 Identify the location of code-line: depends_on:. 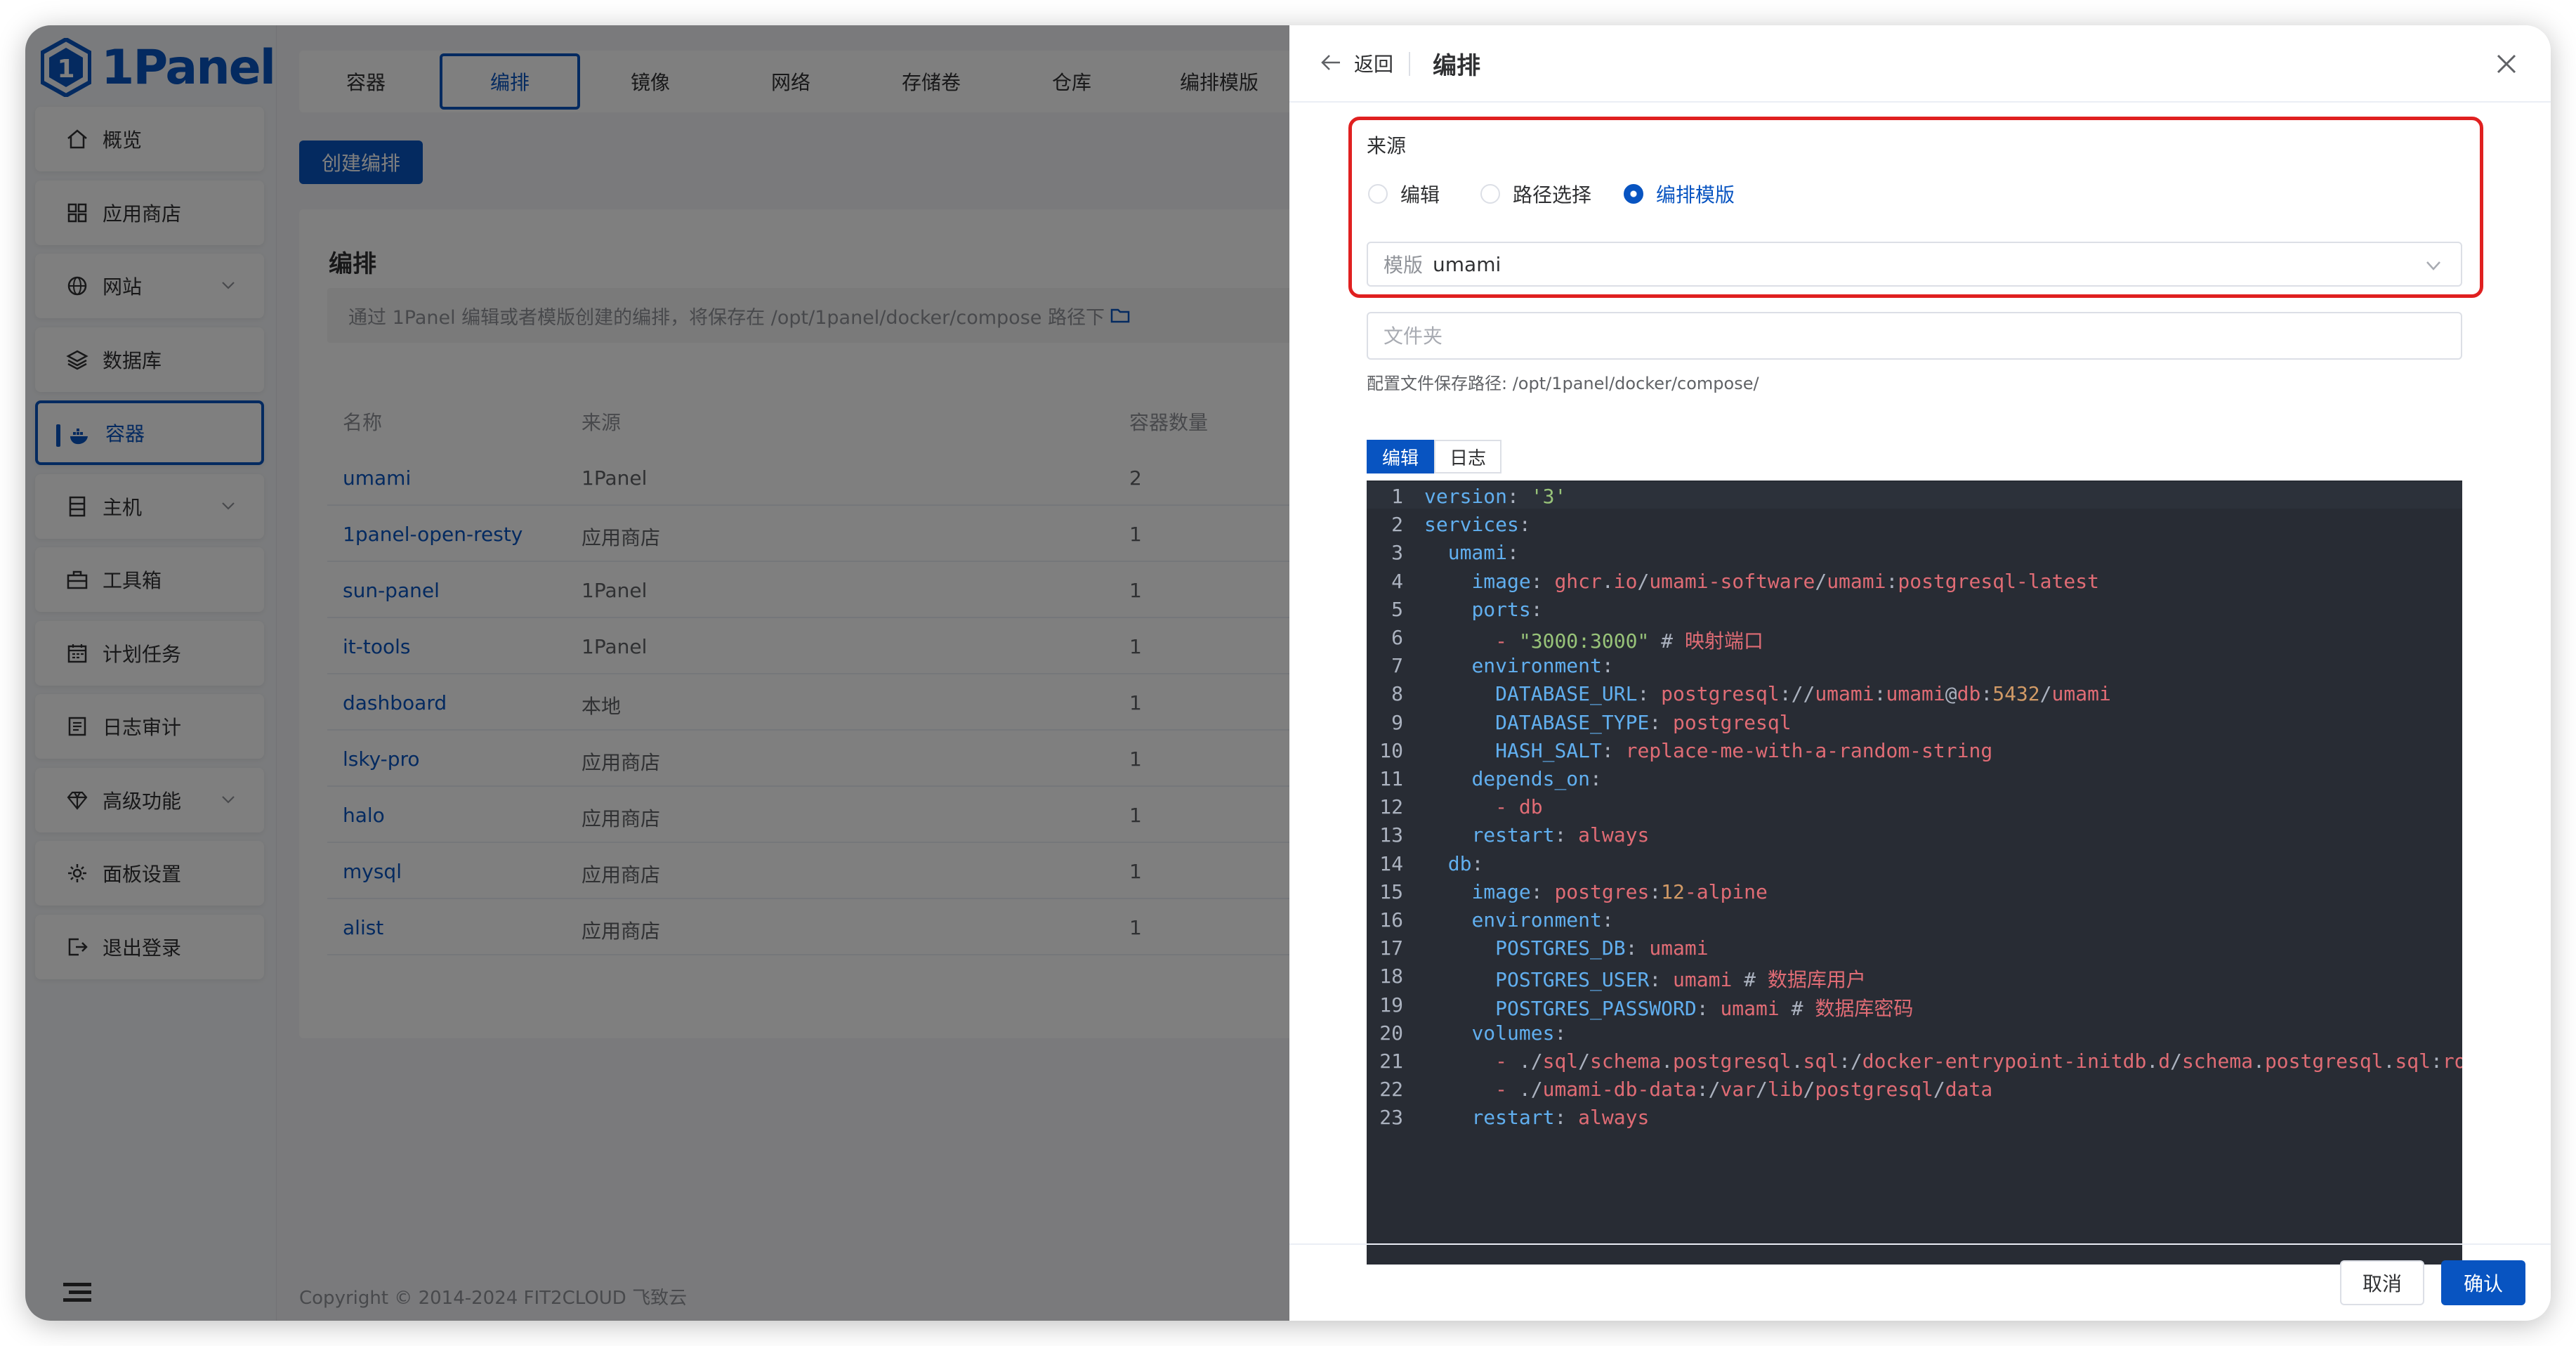
(1512, 779).